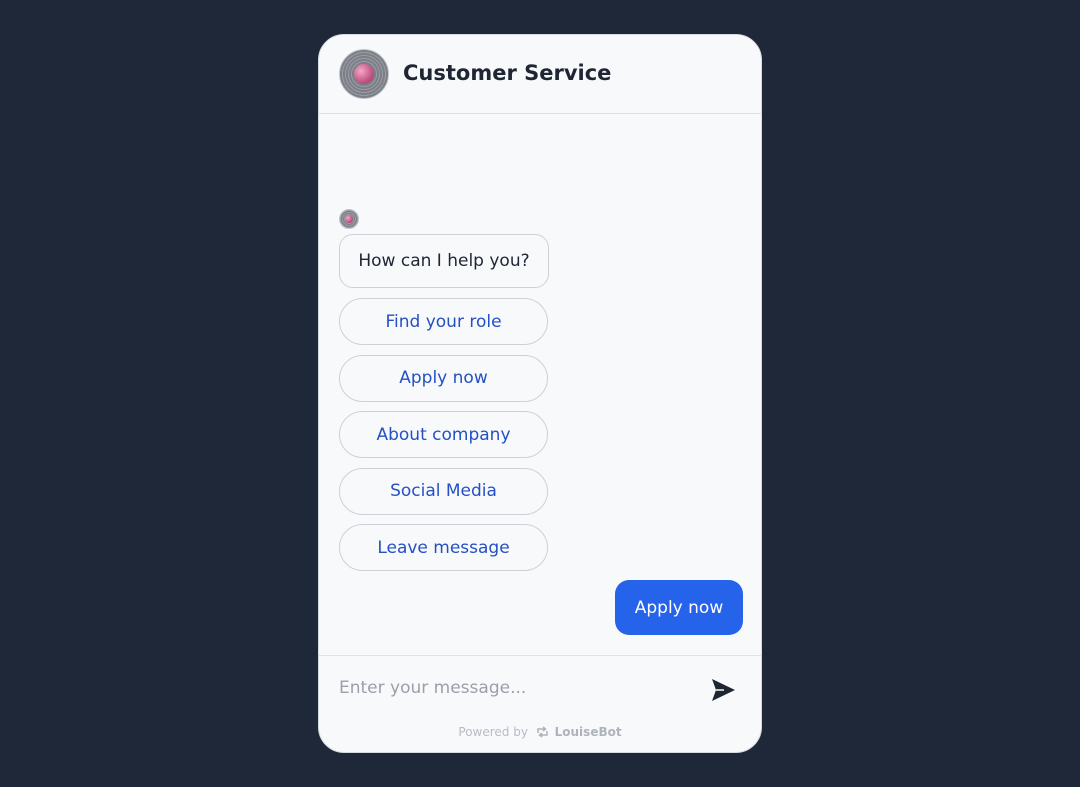  Describe the element at coordinates (364, 74) in the screenshot. I see `bot-avatar-icon` at that location.